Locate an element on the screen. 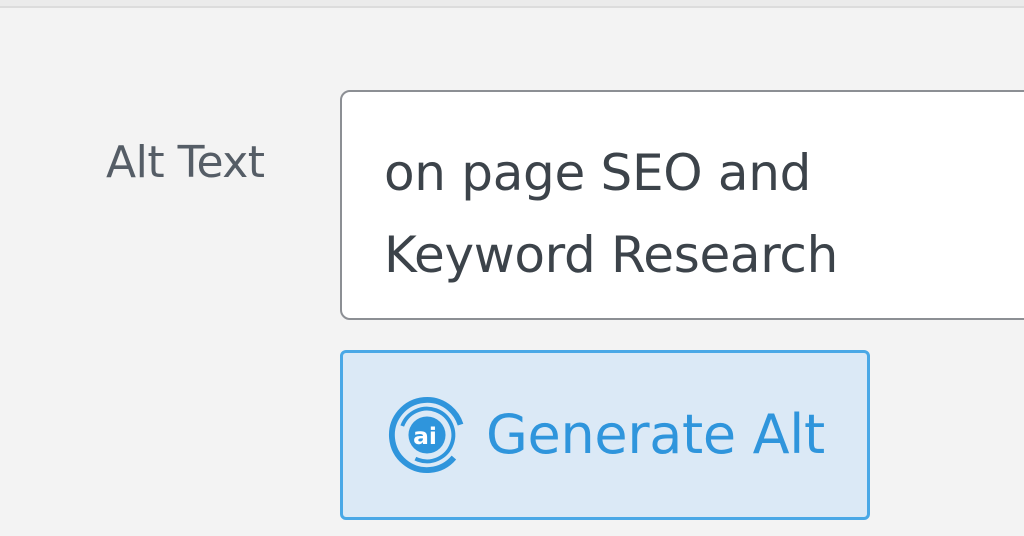  generate-alt-label: Generate Alt is located at coordinates (655, 434).